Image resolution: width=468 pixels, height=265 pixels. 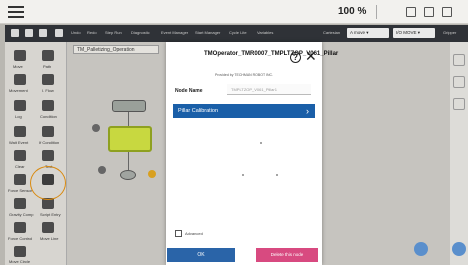 What do you see at coordinates (113, 32) in the screenshot?
I see `toolbar-step-run: Step Run` at bounding box center [113, 32].